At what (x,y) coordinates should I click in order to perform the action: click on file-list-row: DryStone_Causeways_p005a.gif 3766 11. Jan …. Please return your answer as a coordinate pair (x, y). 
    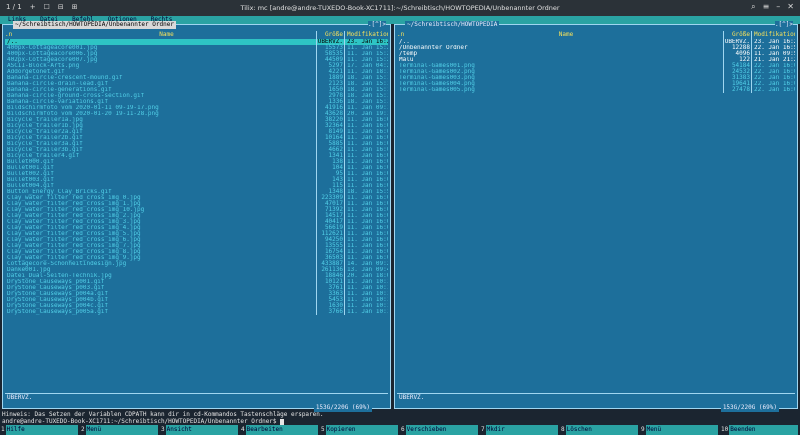
    Looking at the image, I should click on (196, 312).